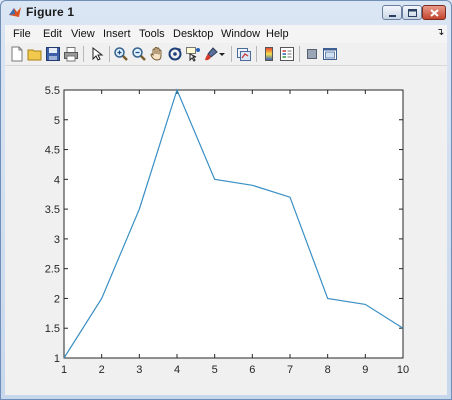 Image resolution: width=452 pixels, height=400 pixels. Describe the element at coordinates (328, 370) in the screenshot. I see `x-tick-label: 8` at that location.